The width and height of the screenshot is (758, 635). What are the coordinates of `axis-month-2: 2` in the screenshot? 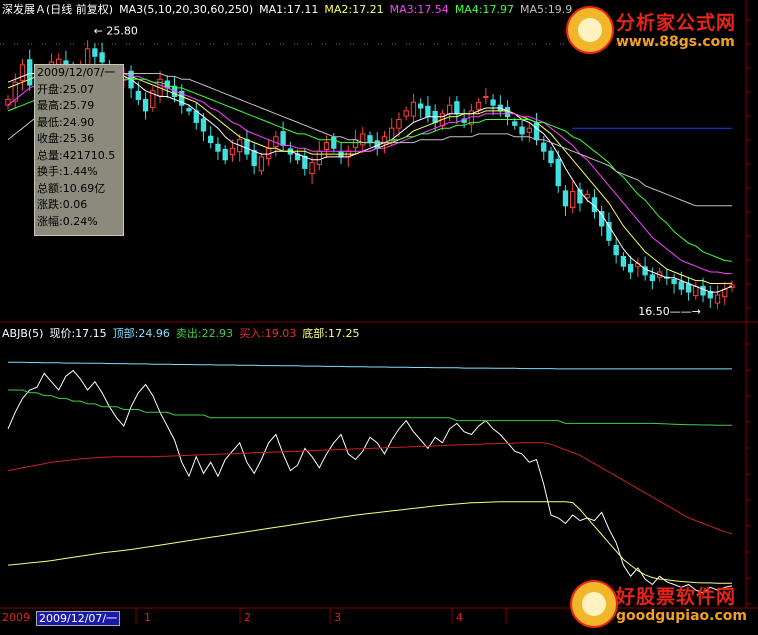 It's located at (247, 617).